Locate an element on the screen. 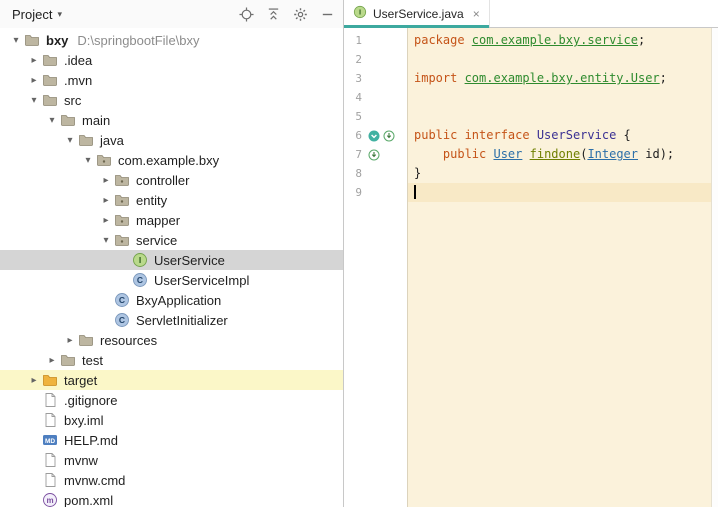 This screenshot has height=507, width=718. tree-item-servletinitializer: C ServletInitializer is located at coordinates (171, 320).